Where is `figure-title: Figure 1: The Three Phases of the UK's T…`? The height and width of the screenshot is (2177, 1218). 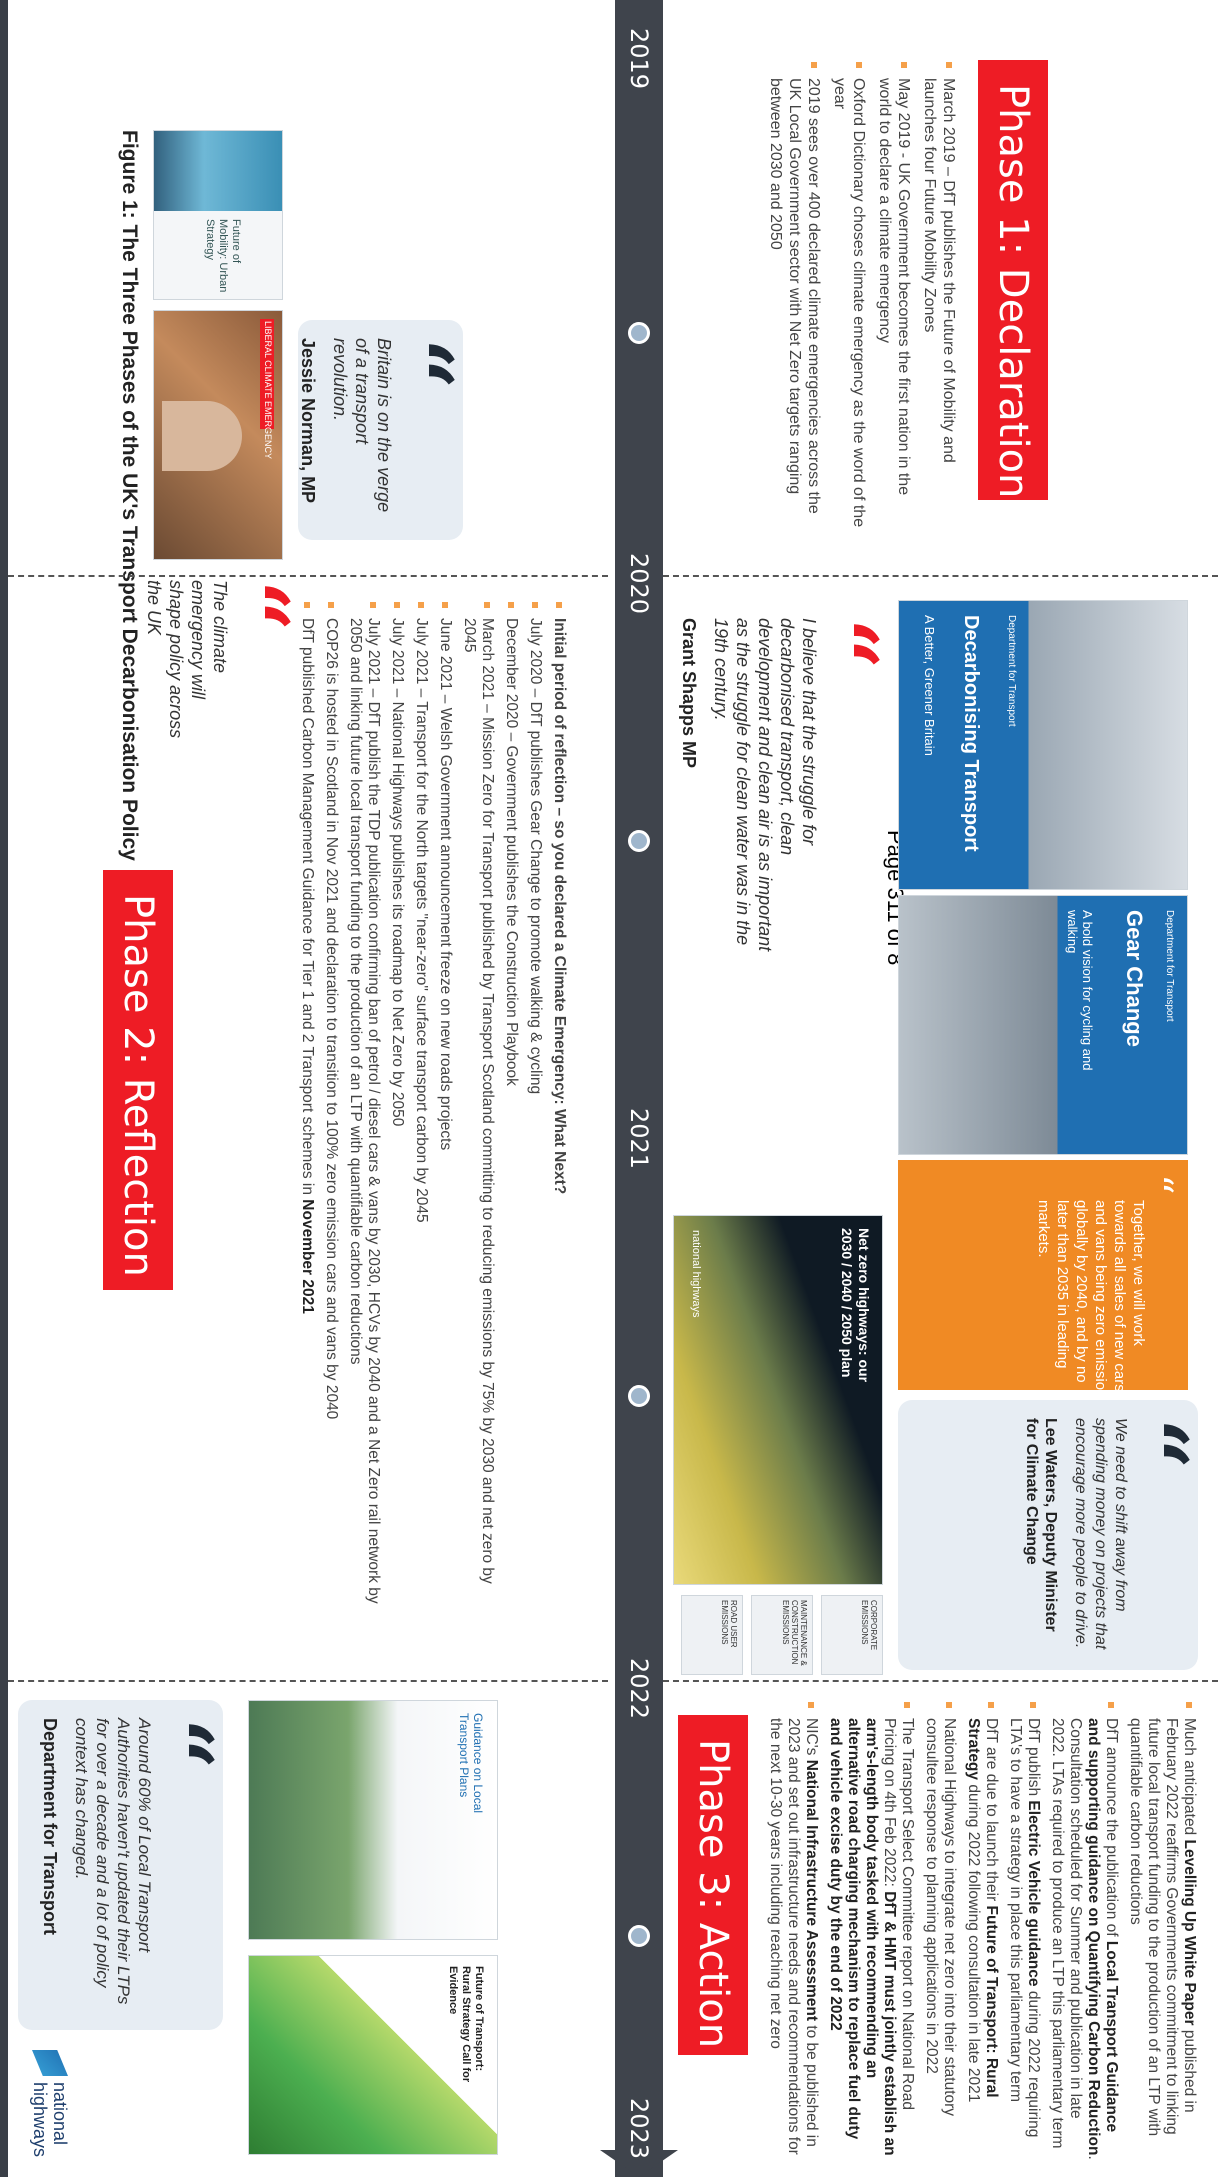
figure-title: Figure 1: The Three Phases of the UK's T… is located at coordinates (129, 495).